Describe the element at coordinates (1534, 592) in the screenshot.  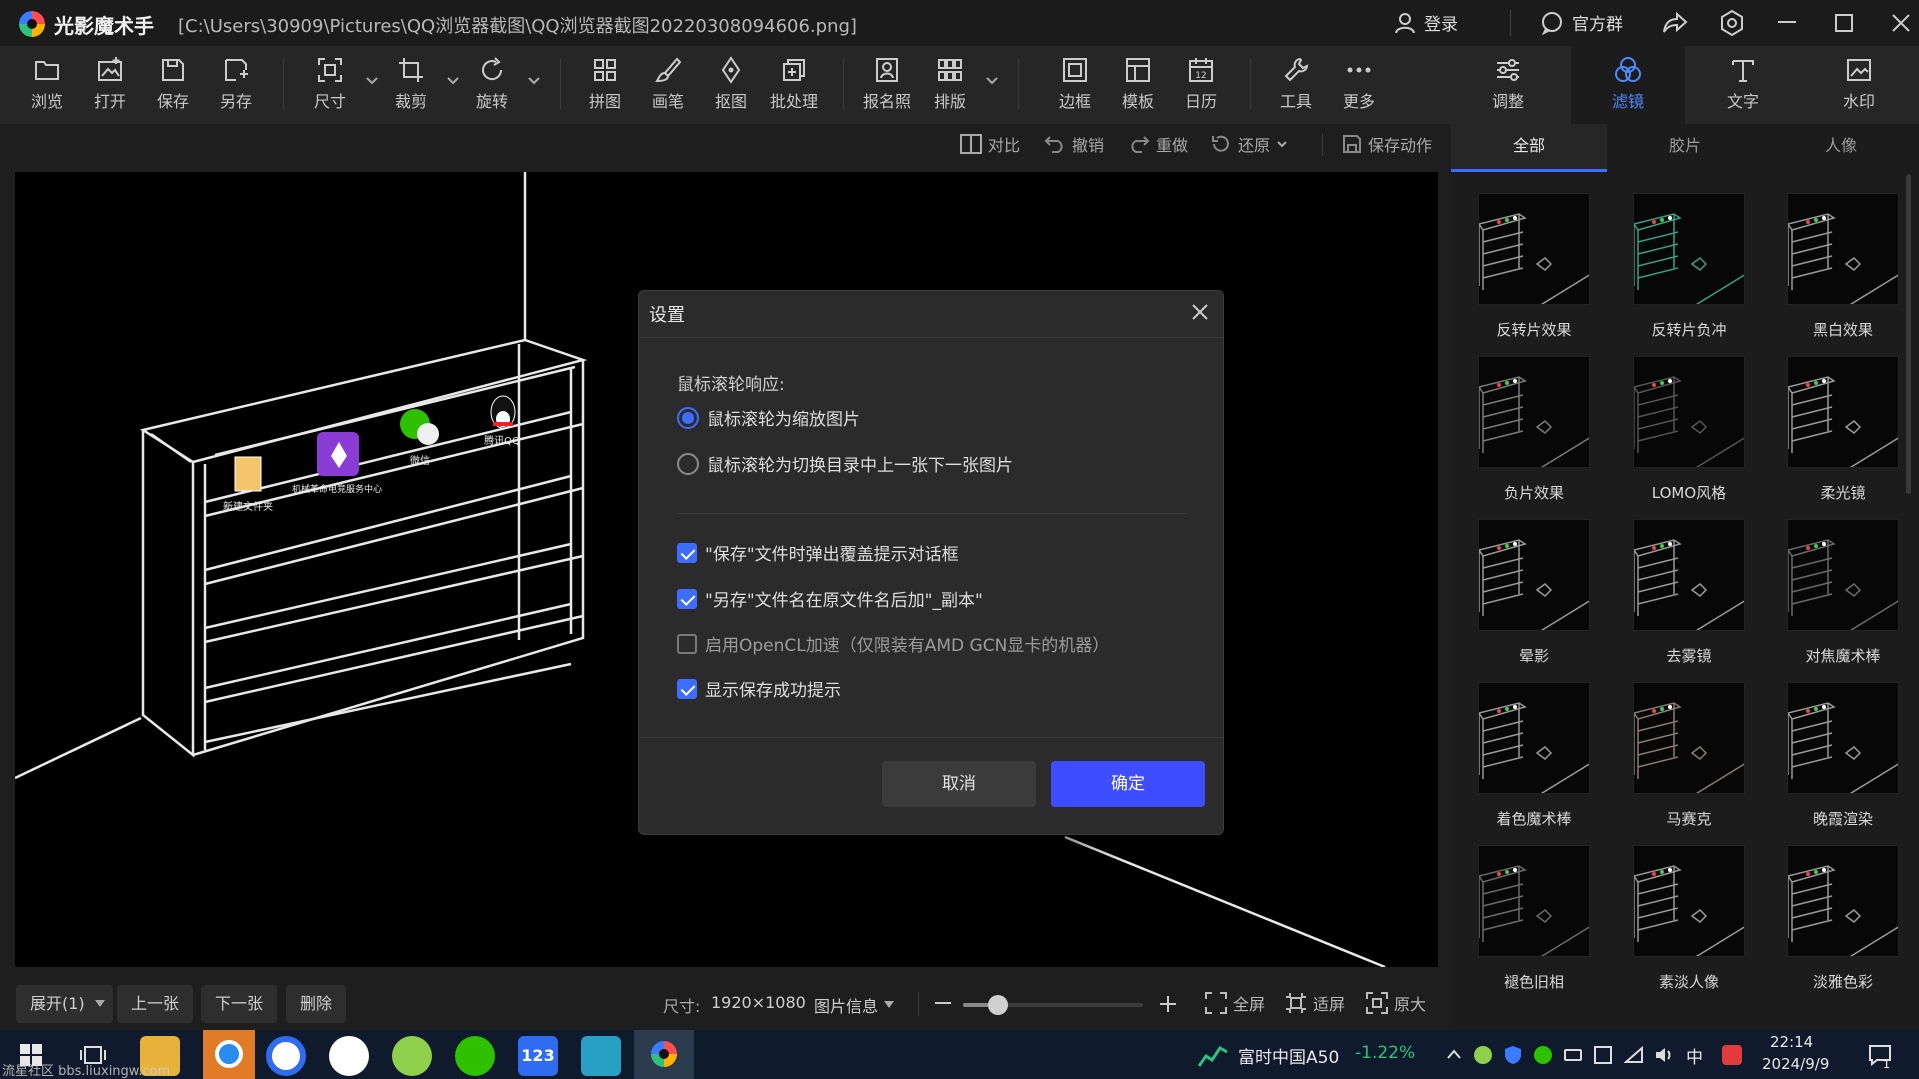
I see `filter-card: 晕影` at that location.